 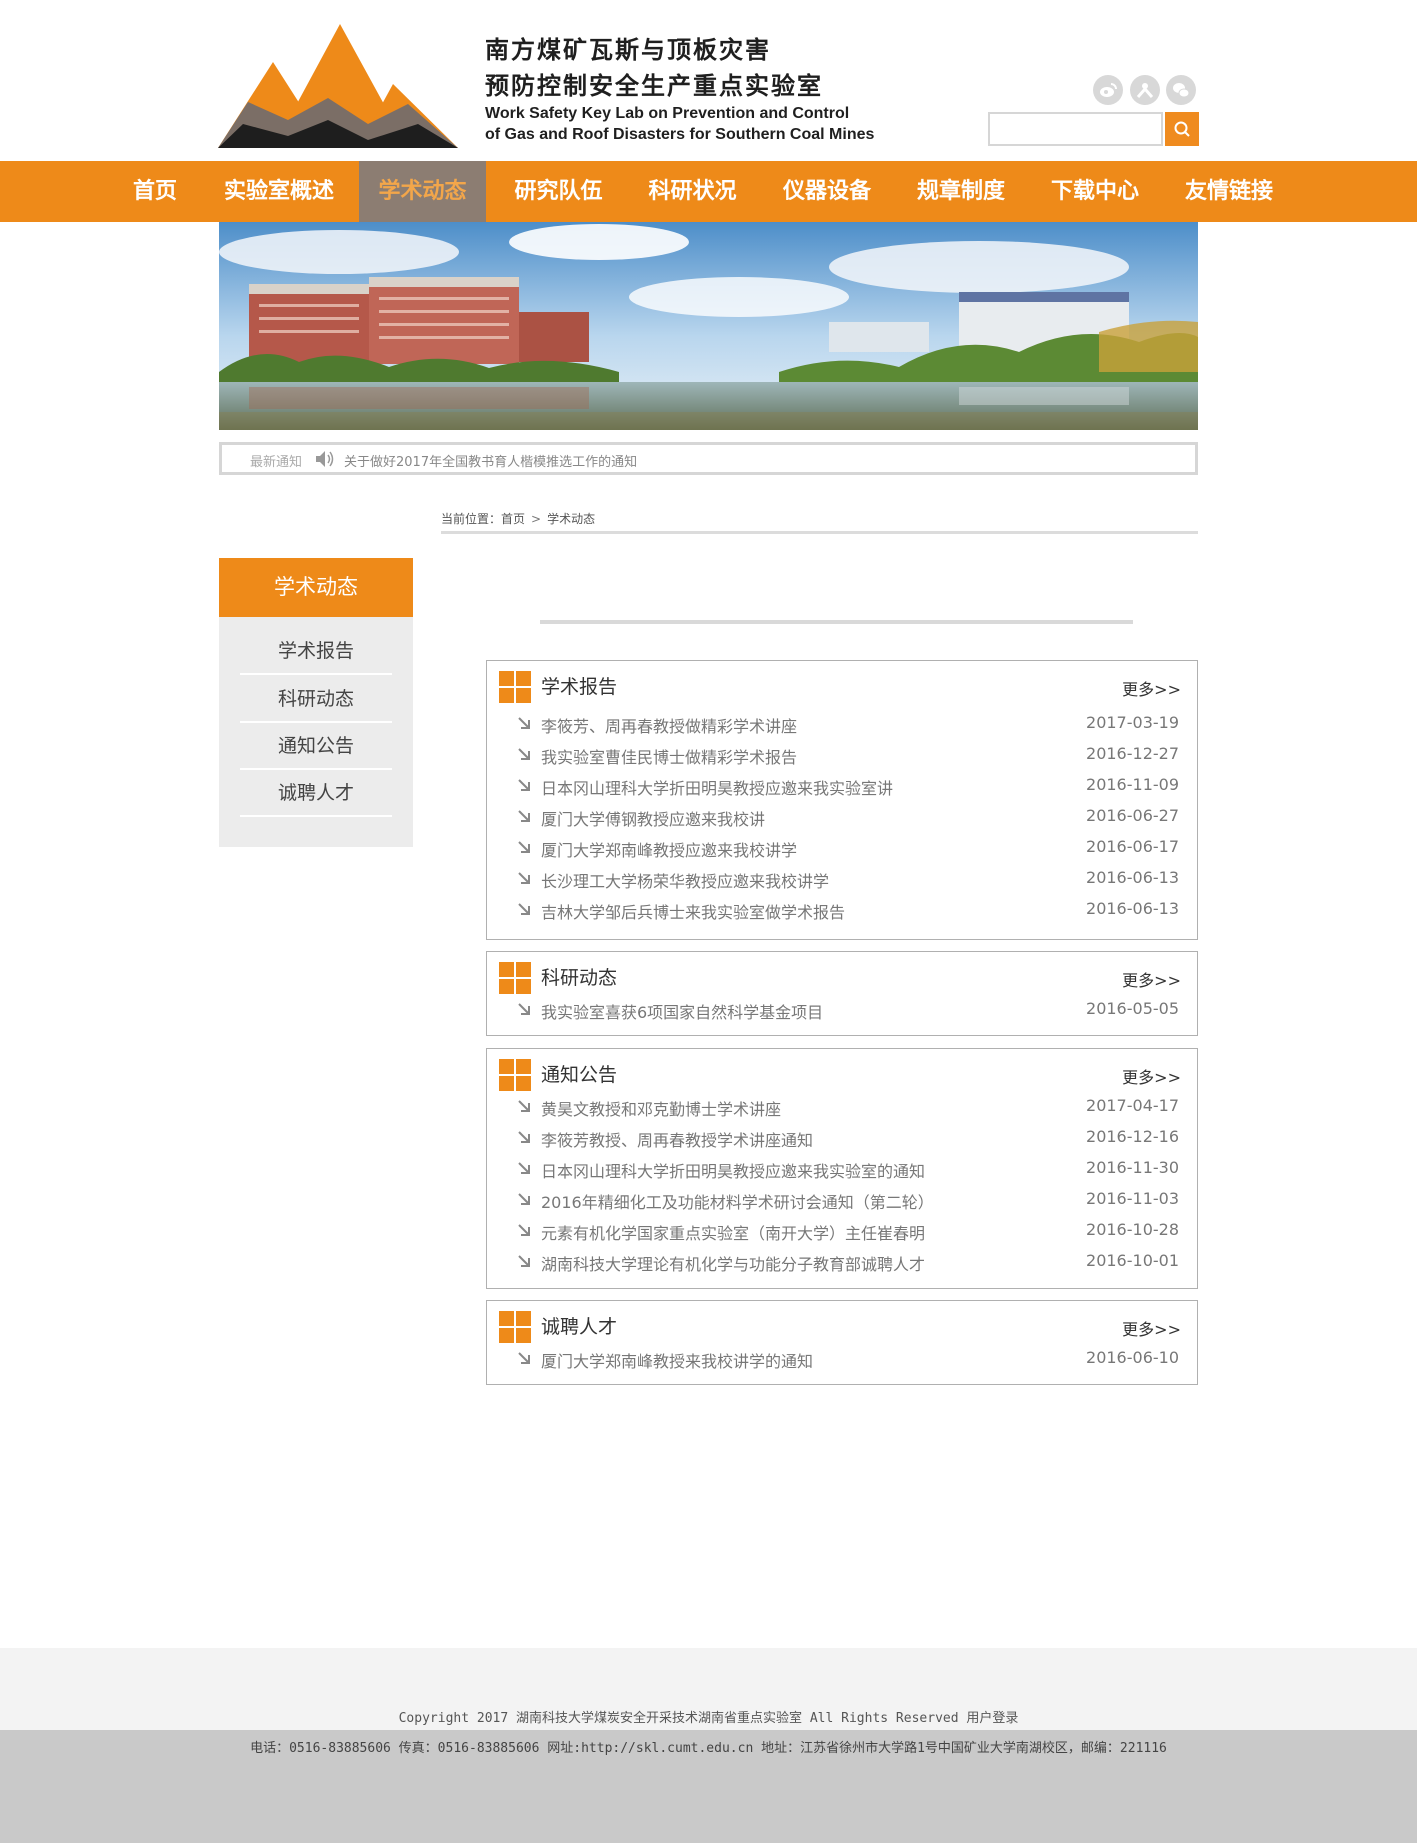 I want to click on content-divider, so click(x=836, y=622).